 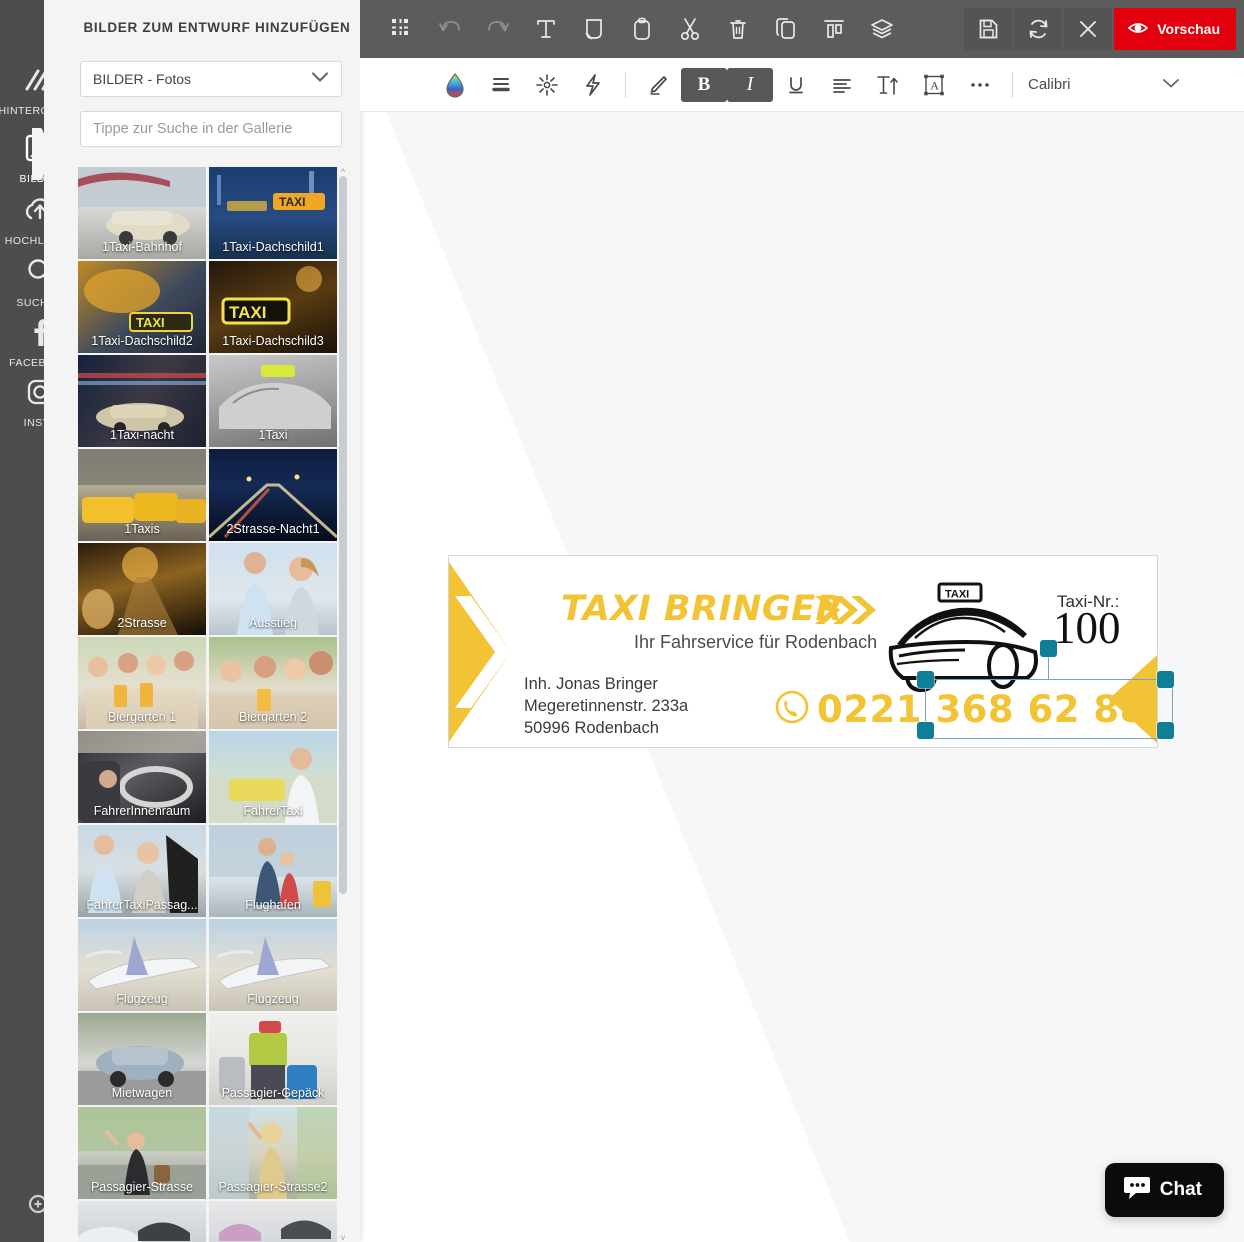 I want to click on thumbnail-item: 1Taxi-nacht, so click(x=142, y=401).